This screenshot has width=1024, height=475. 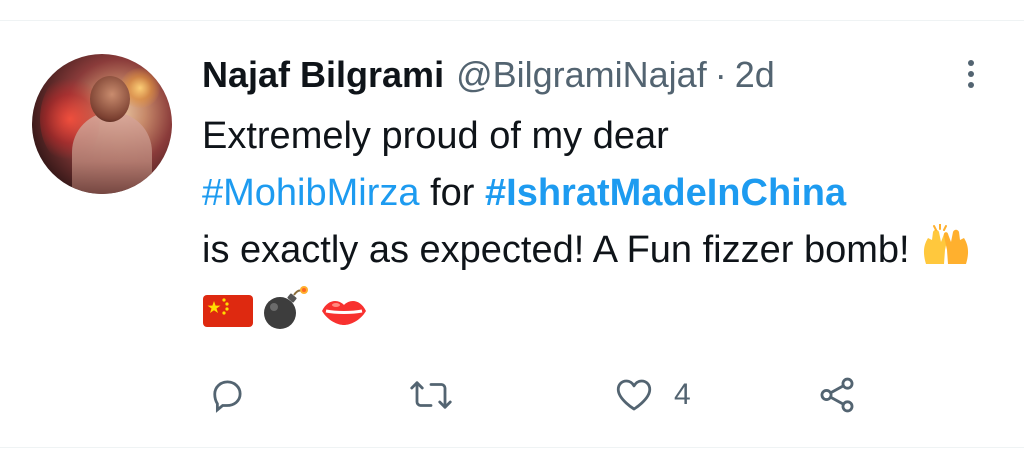 I want to click on reply-button, so click(x=227, y=395).